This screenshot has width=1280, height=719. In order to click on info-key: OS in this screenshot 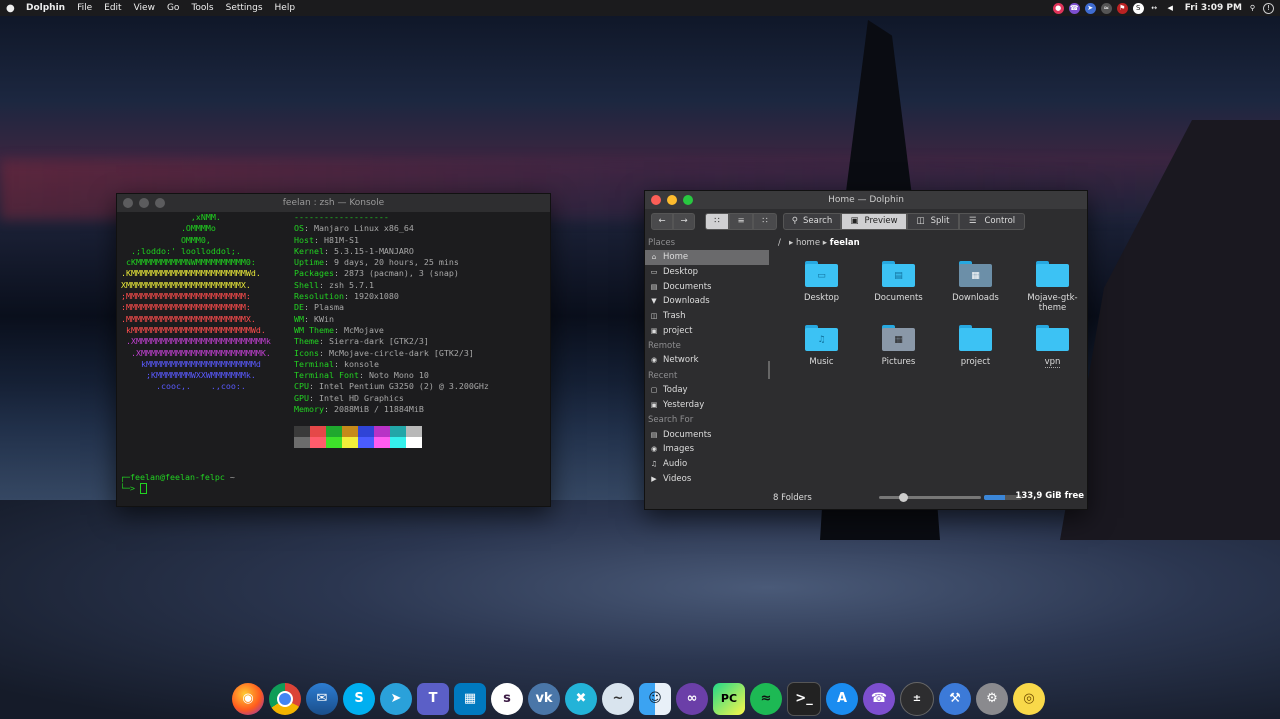, I will do `click(299, 228)`.